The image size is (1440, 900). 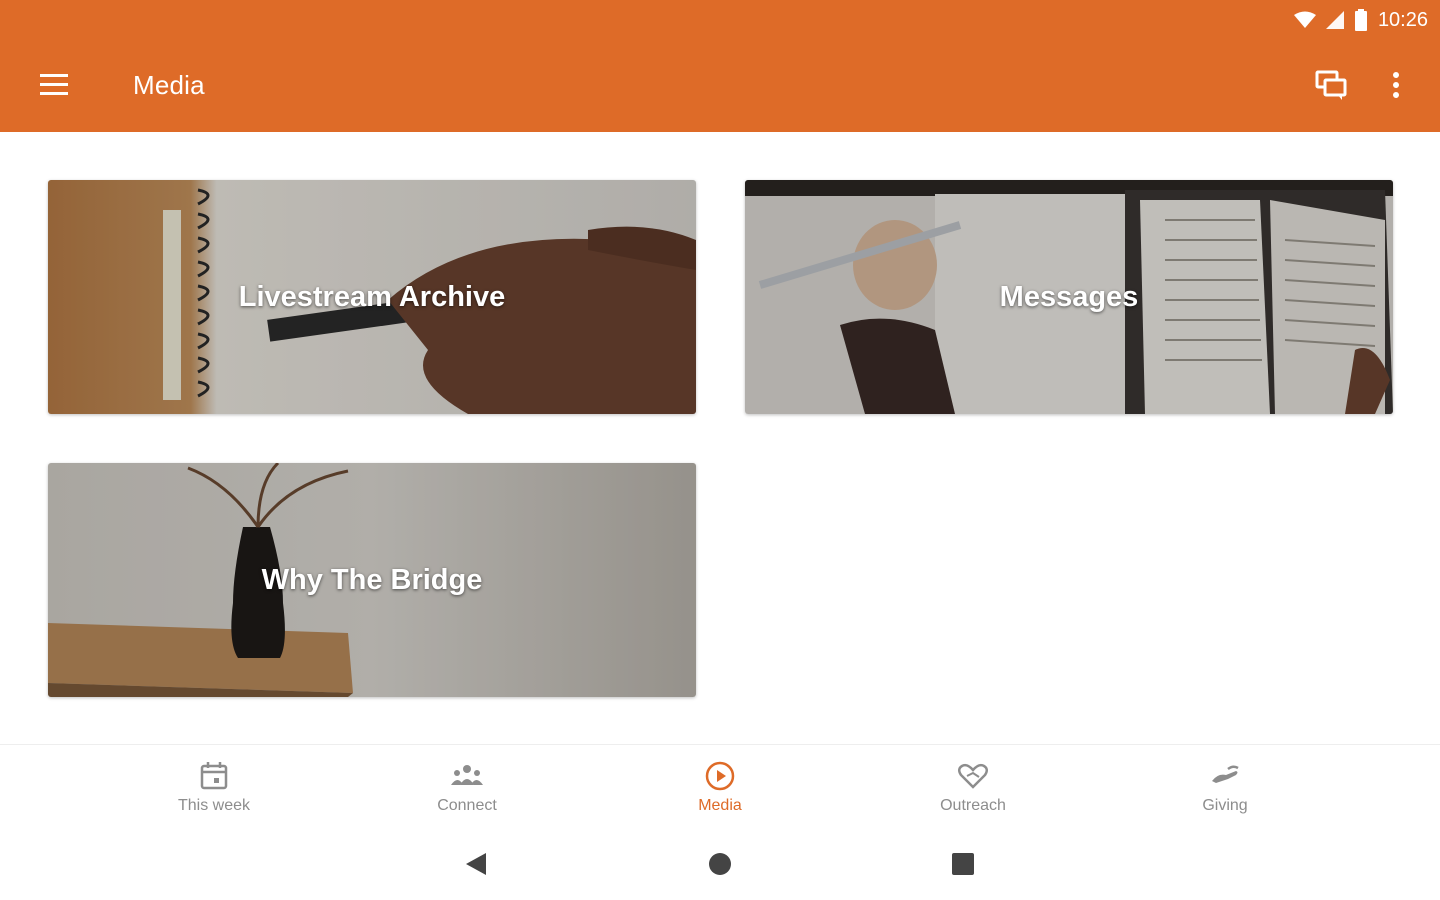 I want to click on hamburger-menu-icon, so click(x=54, y=84).